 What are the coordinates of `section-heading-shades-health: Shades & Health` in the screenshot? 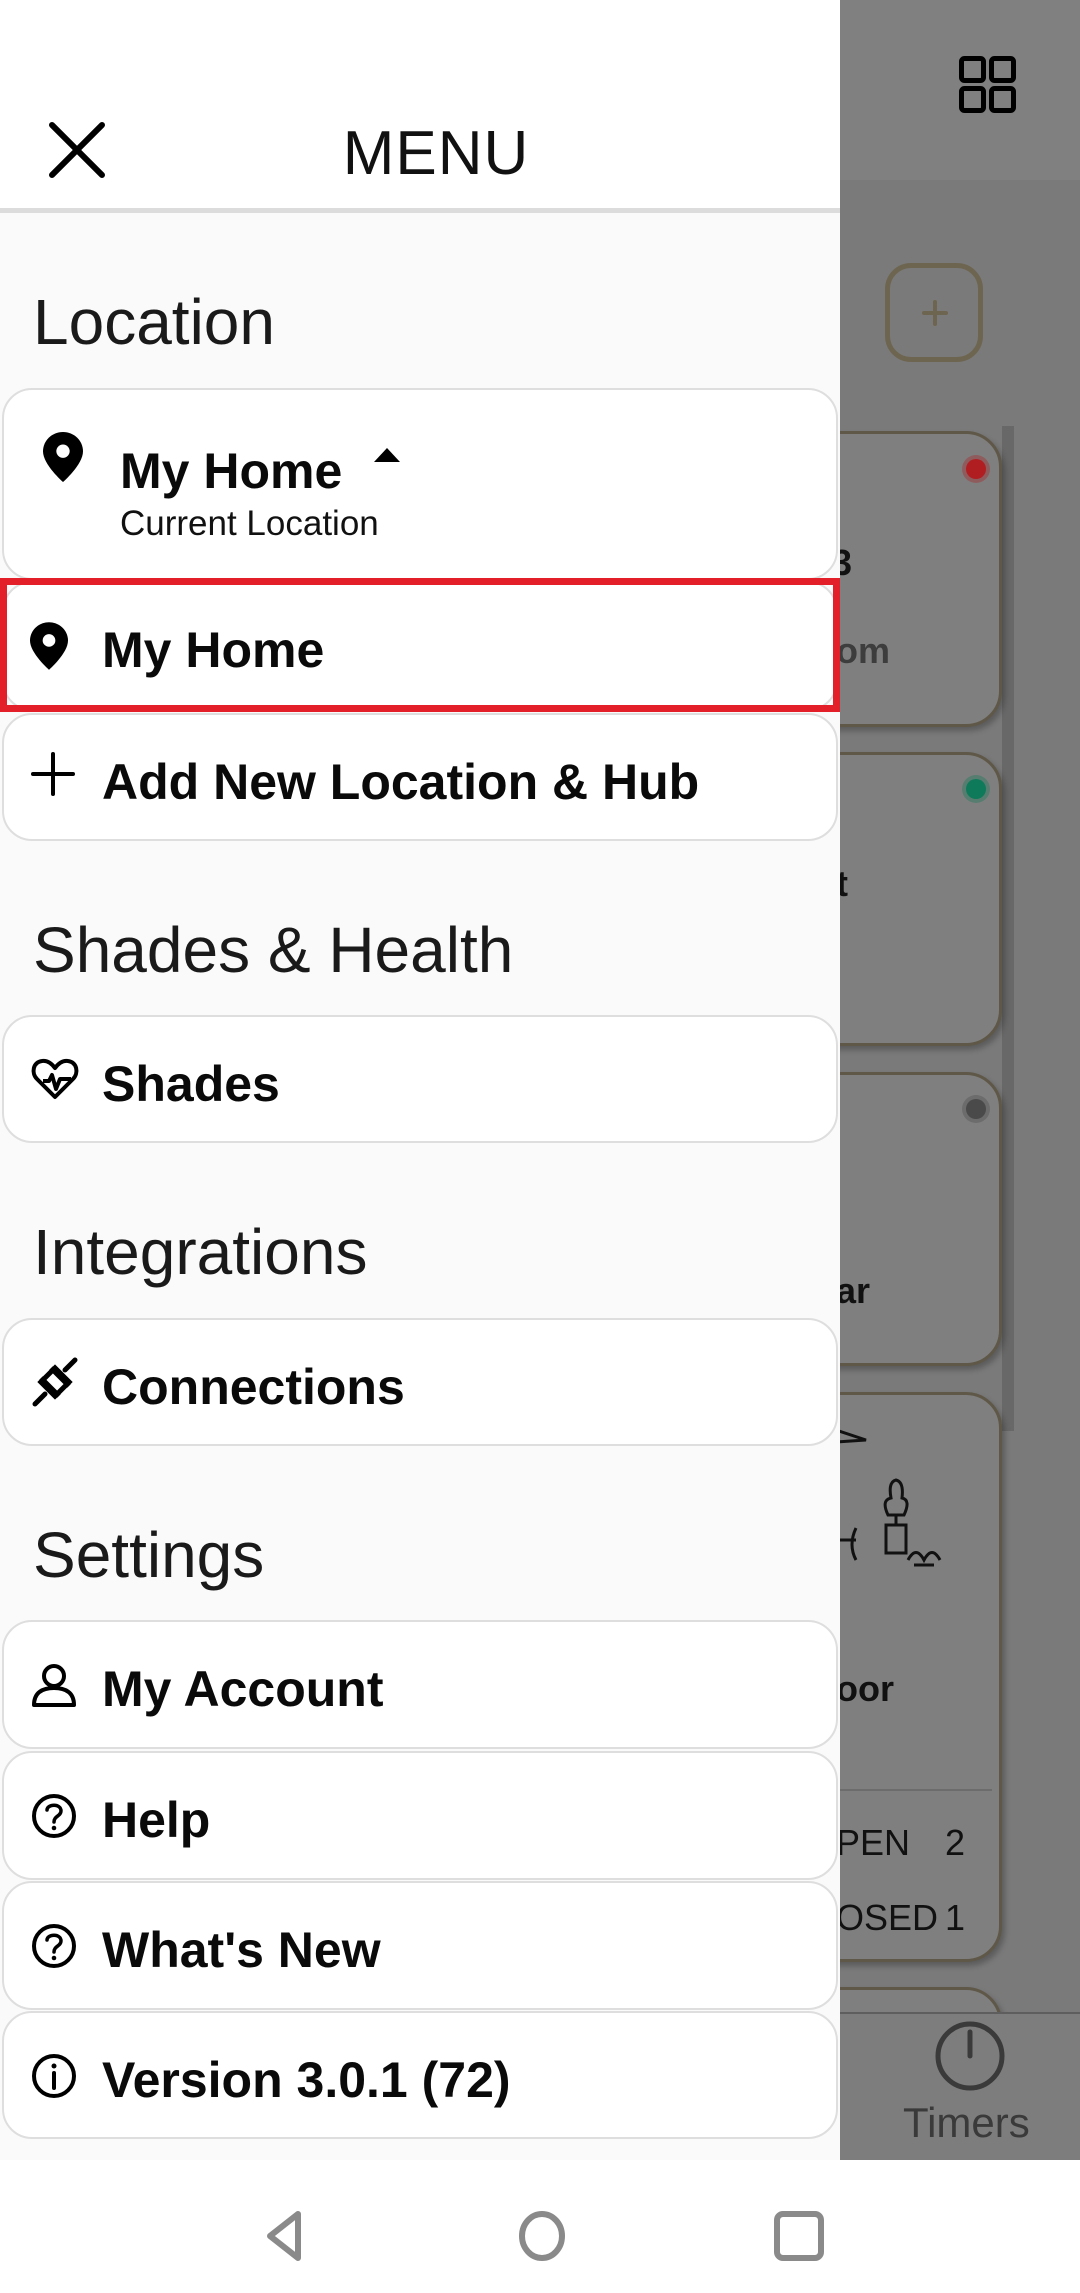 It's located at (273, 950).